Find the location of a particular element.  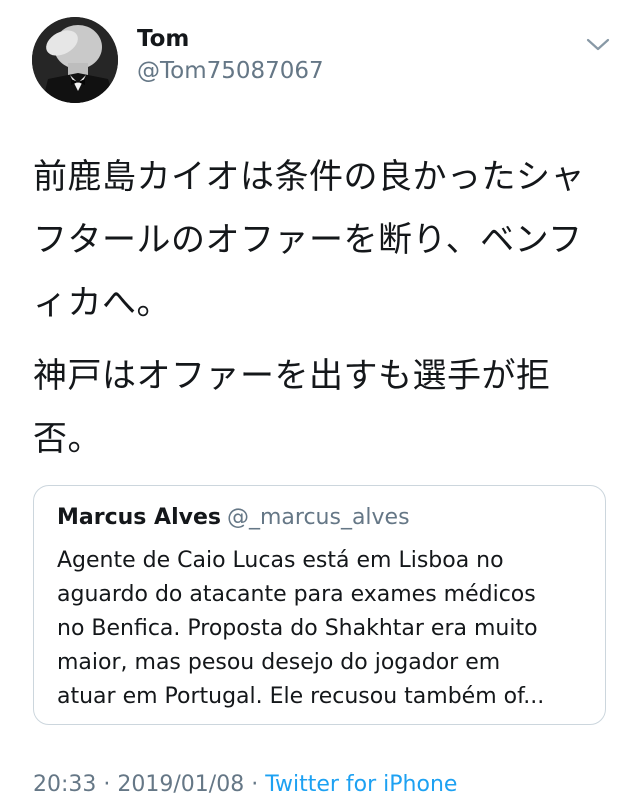

tweet-meta: 20:33 · 2019/01/08 · Twitter for iPhone is located at coordinates (245, 784).